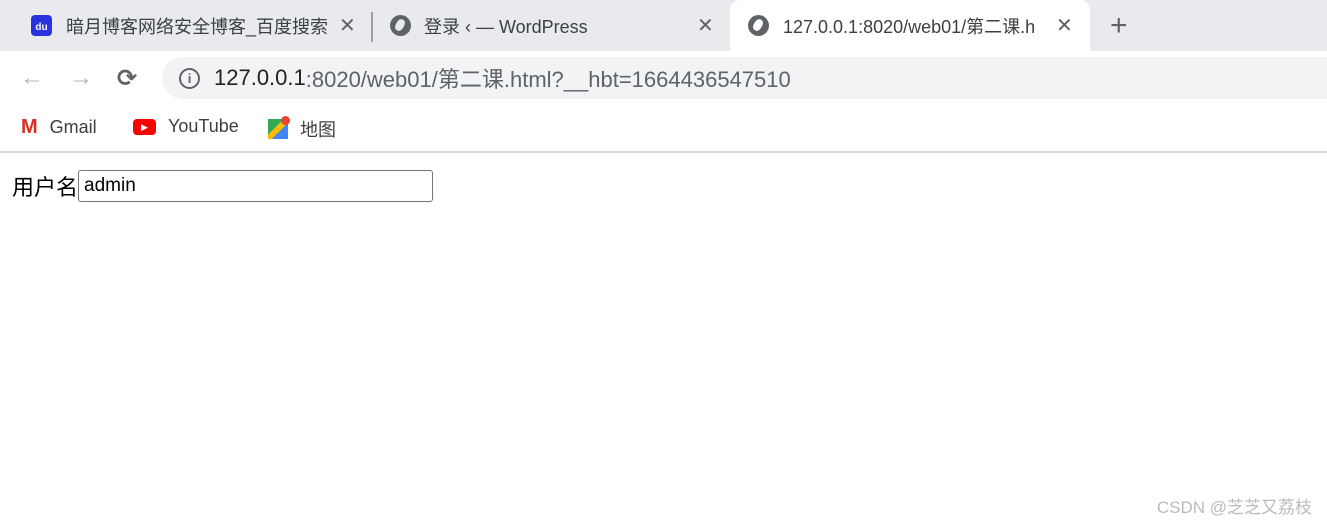  Describe the element at coordinates (32, 78) in the screenshot. I see `back-button: ←` at that location.